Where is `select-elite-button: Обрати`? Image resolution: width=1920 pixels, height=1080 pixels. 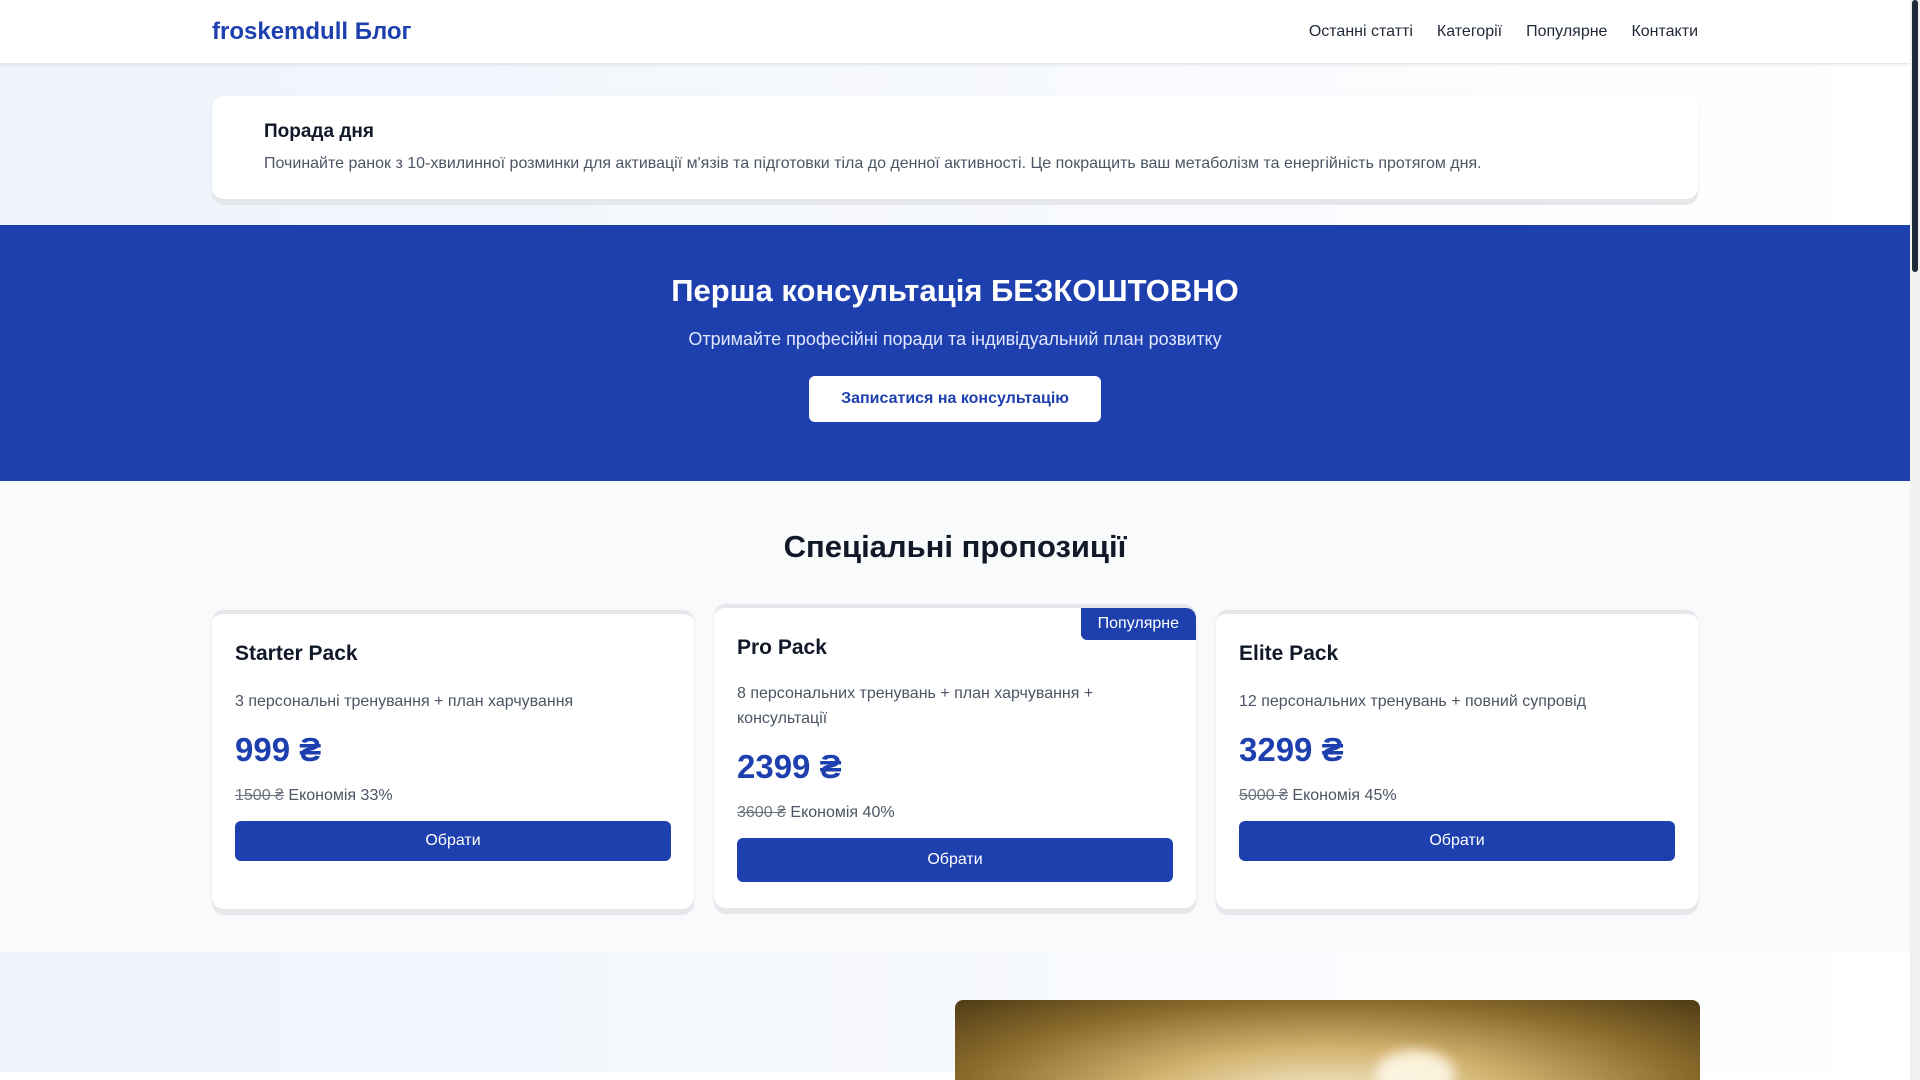
select-elite-button: Обрати is located at coordinates (1457, 840).